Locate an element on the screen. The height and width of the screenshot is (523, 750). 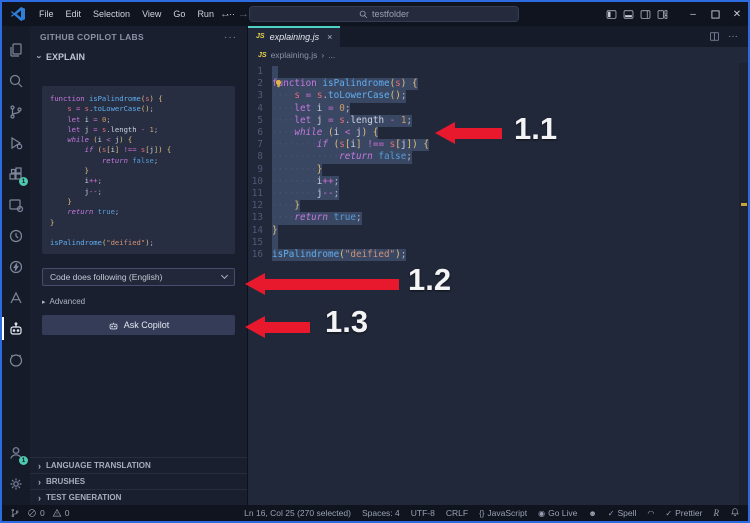
status-item-spaces-4: Spaces: 4 is located at coordinates (381, 513).